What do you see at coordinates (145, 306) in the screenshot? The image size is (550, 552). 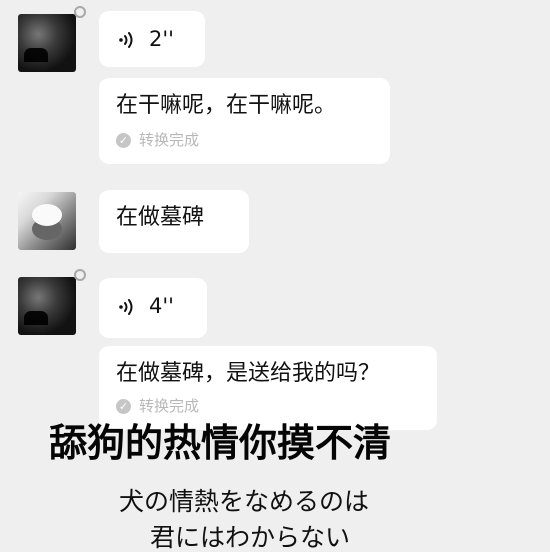 I see `voice-message-row: 4''` at bounding box center [145, 306].